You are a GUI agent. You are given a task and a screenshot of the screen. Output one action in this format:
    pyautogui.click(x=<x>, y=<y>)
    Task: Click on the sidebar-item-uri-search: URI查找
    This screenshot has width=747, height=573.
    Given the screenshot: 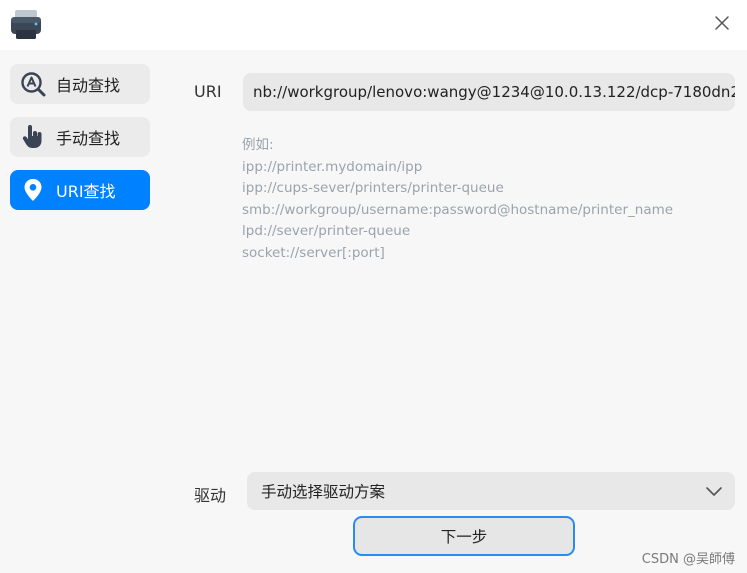 What is the action you would take?
    pyautogui.click(x=80, y=190)
    